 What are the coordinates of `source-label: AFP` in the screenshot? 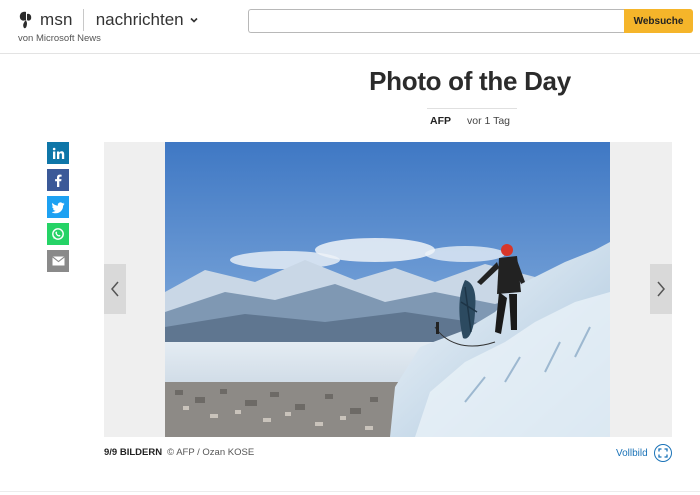 It's located at (440, 121).